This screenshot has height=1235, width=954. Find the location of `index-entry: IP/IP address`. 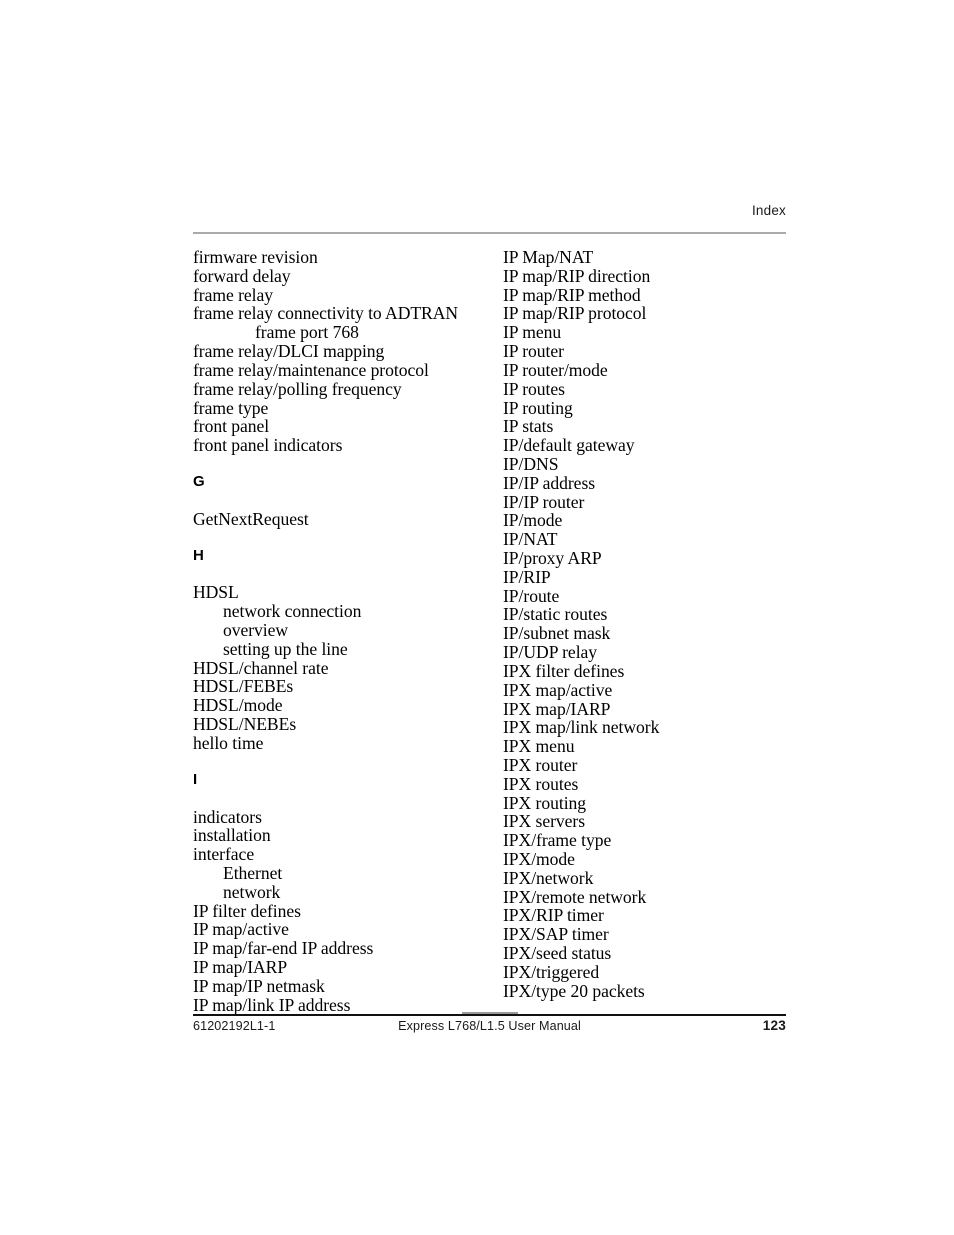

index-entry: IP/IP address is located at coordinates (549, 482).